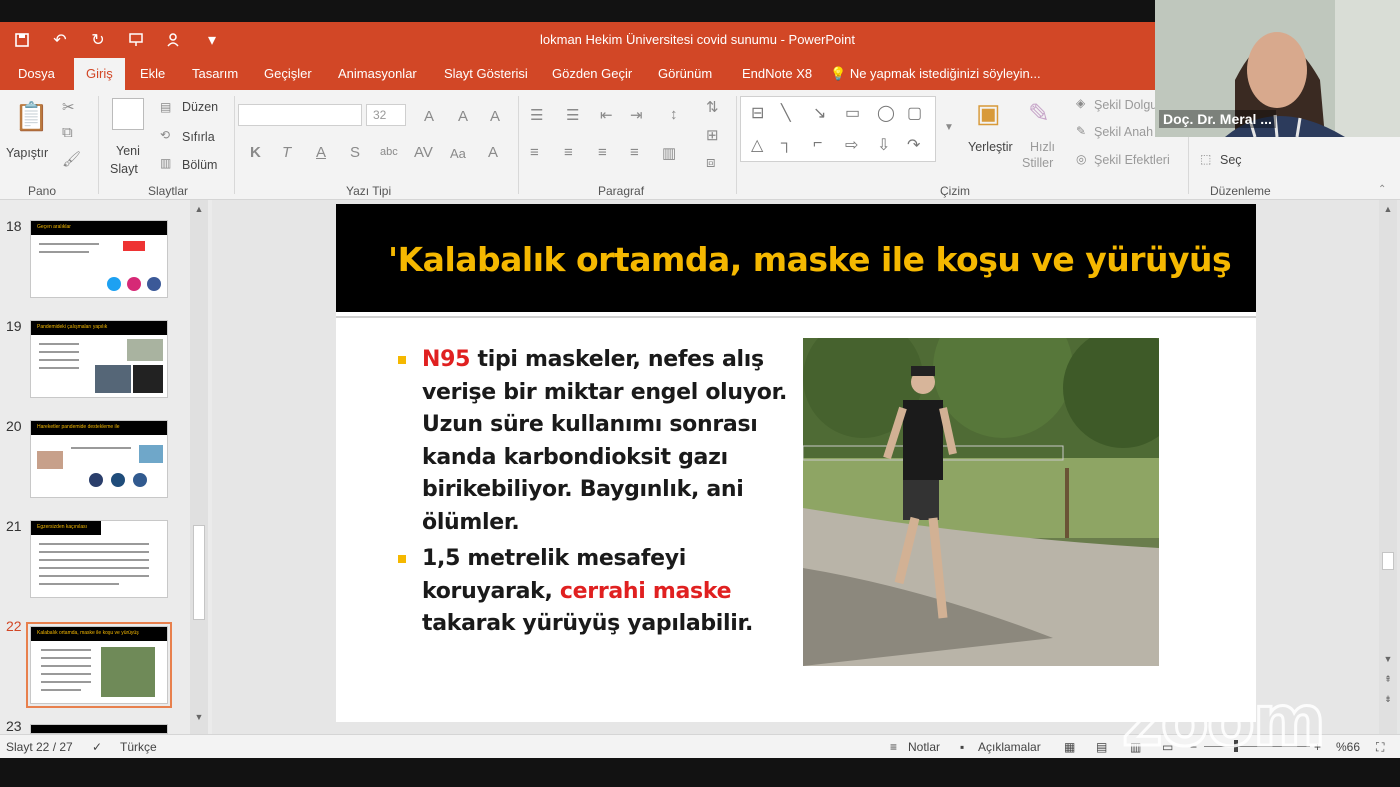  What do you see at coordinates (712, 135) in the screenshot?
I see `align-text-icon: ⊞` at bounding box center [712, 135].